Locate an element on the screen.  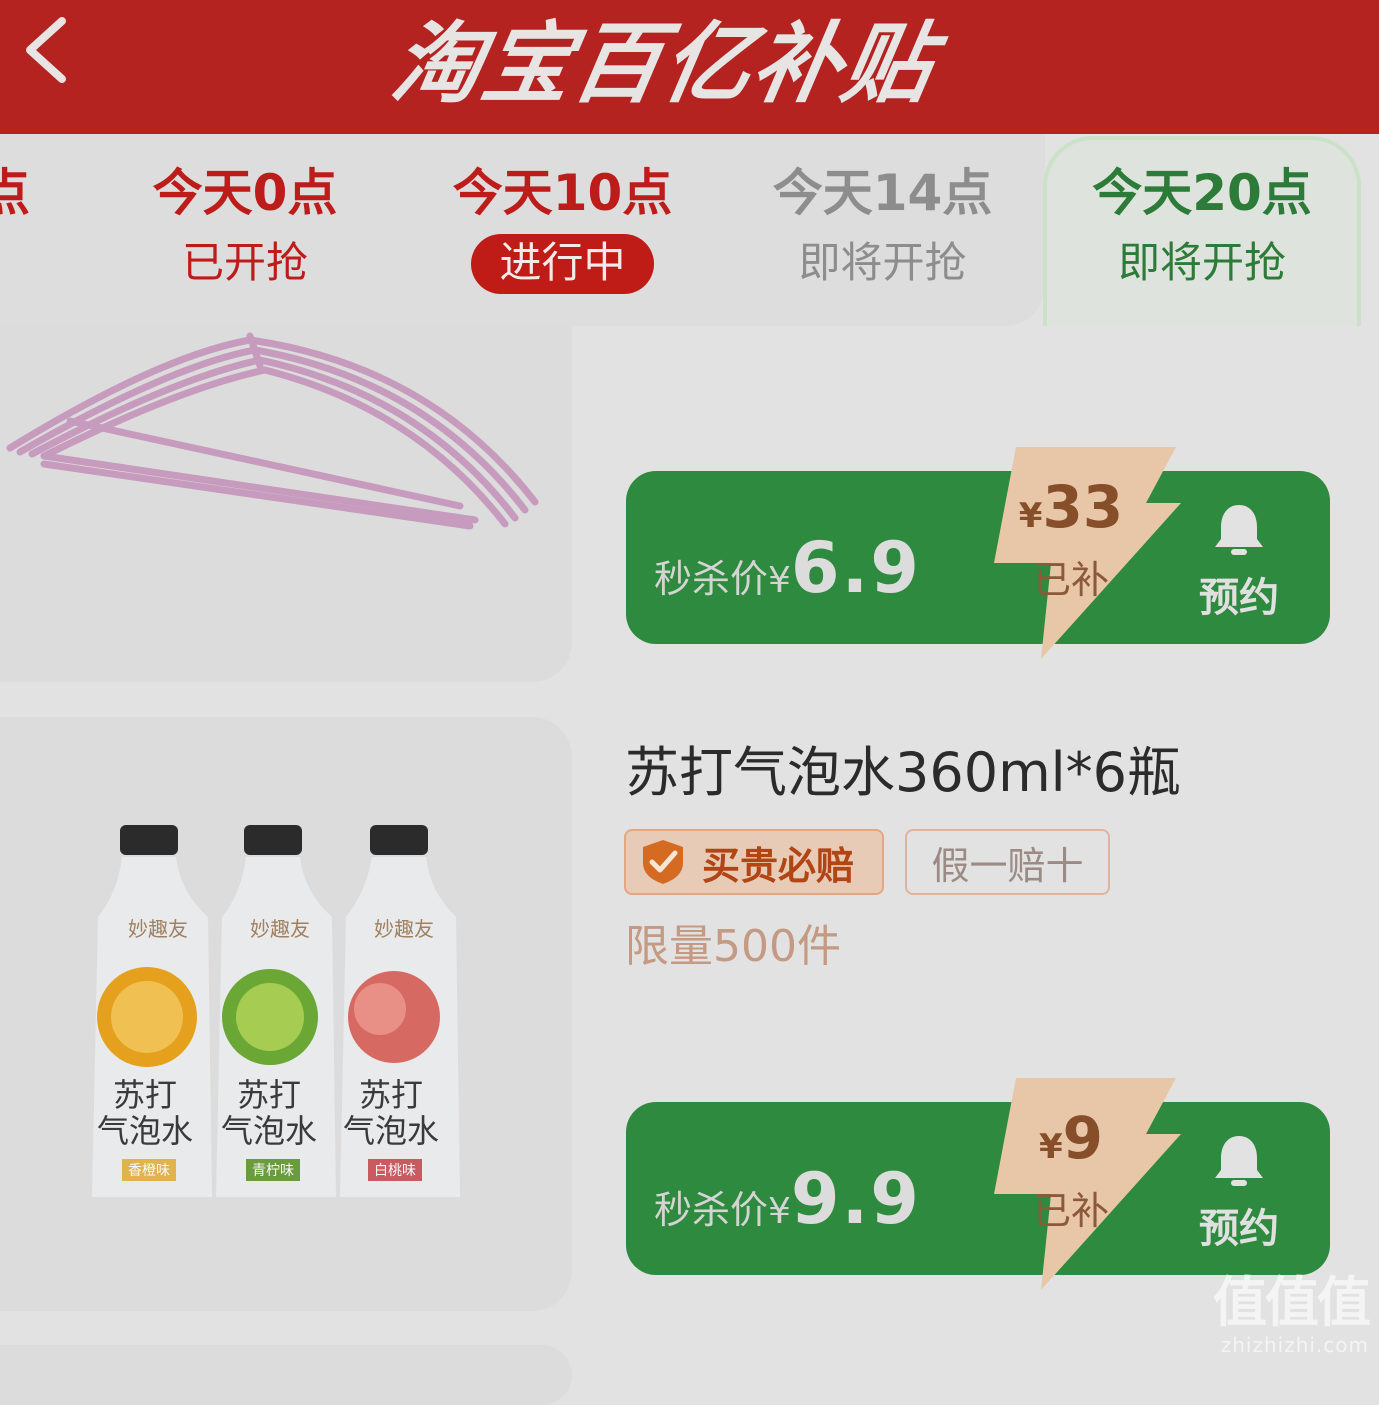
tab-time: 点 is located at coordinates (15, 193).